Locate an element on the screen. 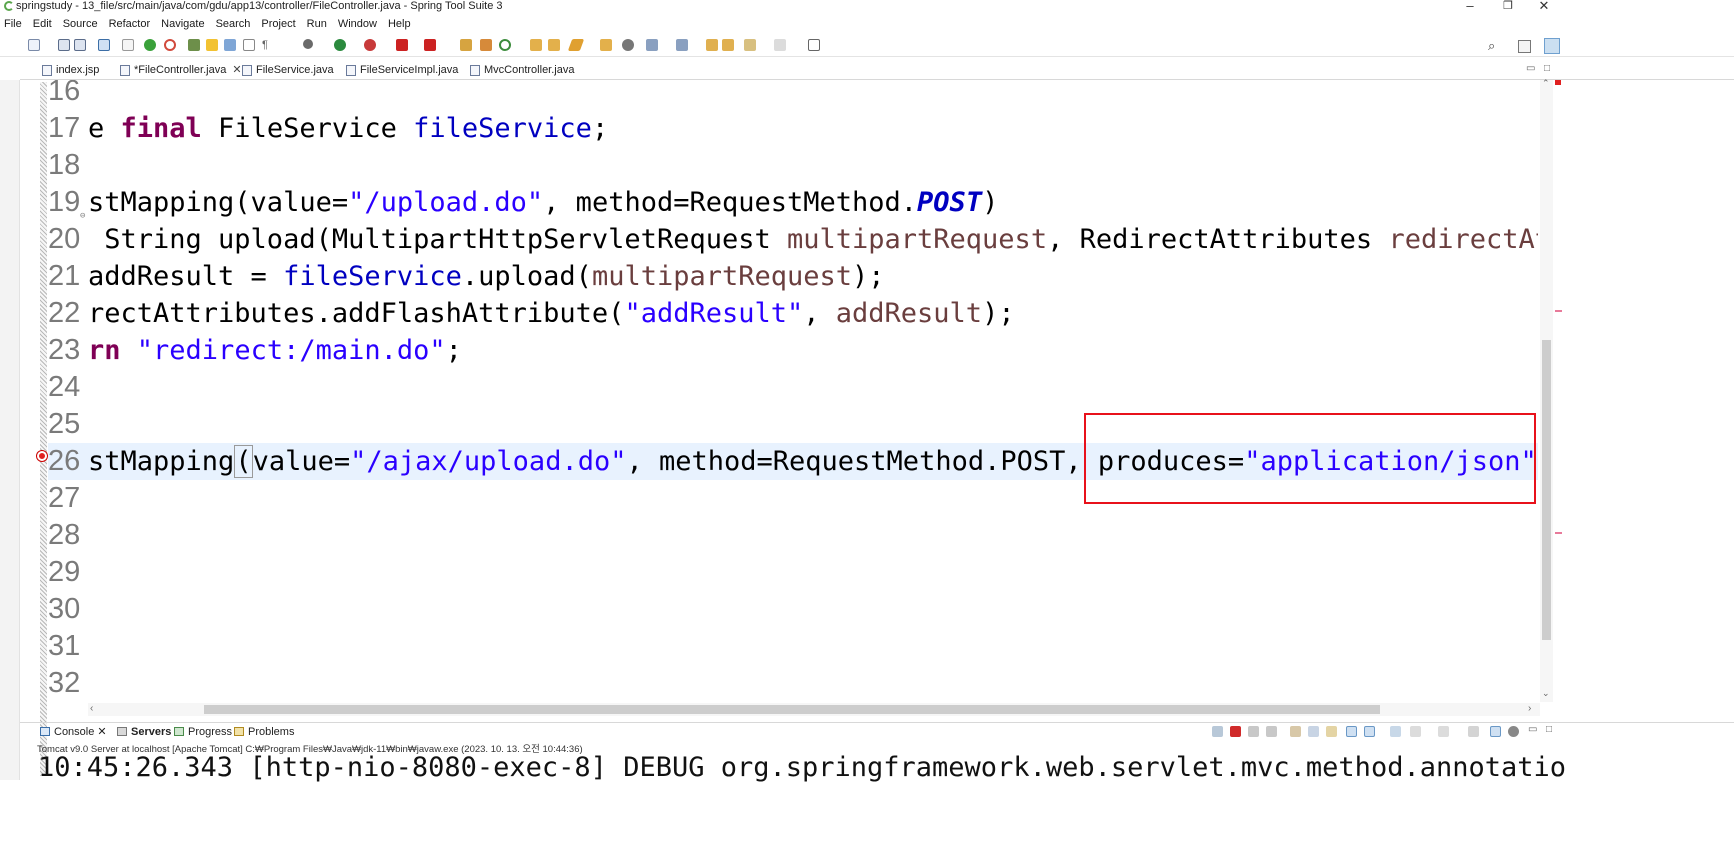 This screenshot has height=863, width=1734. menu-navigate: Navigate is located at coordinates (182, 24).